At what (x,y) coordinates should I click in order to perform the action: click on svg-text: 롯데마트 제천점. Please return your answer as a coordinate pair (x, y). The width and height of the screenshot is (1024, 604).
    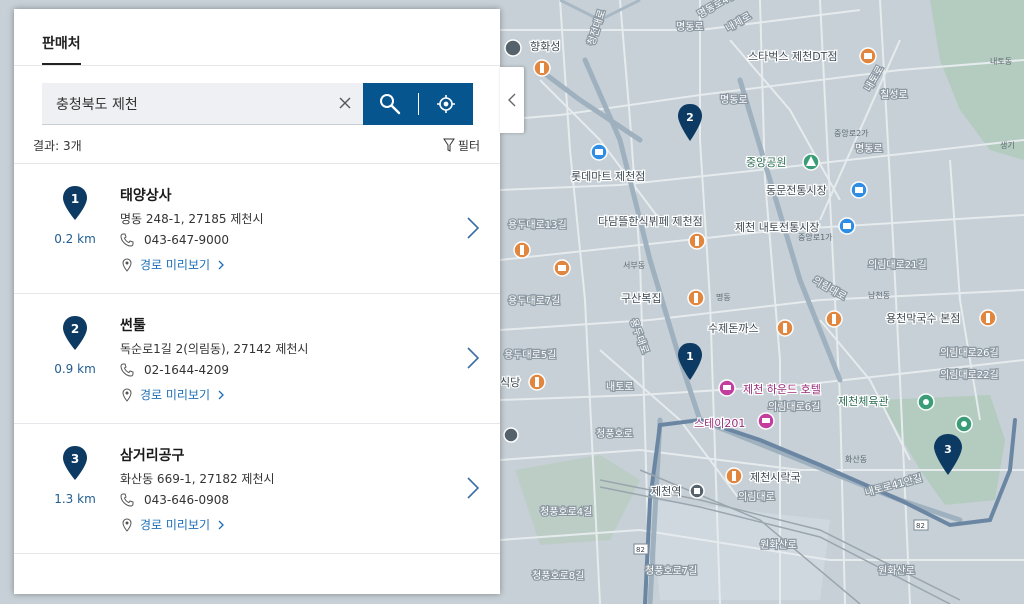
    Looking at the image, I should click on (608, 176).